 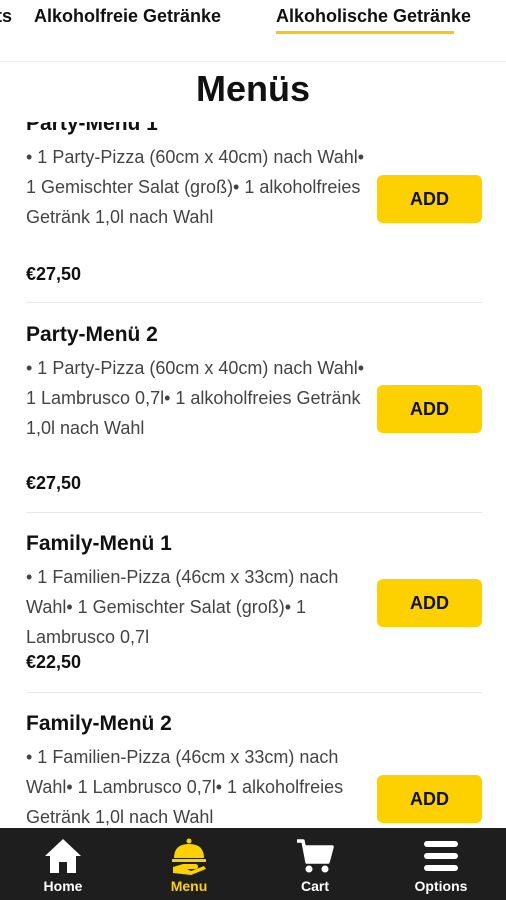 What do you see at coordinates (63, 886) in the screenshot?
I see `nav-label: Home` at bounding box center [63, 886].